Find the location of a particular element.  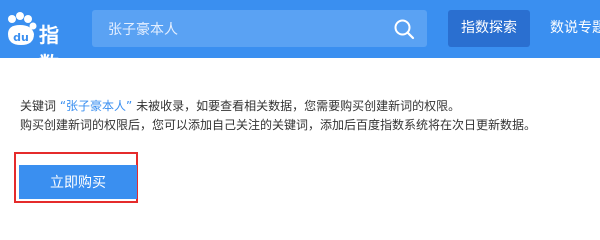

message-keyword: “张子豪本人” is located at coordinates (96, 106).